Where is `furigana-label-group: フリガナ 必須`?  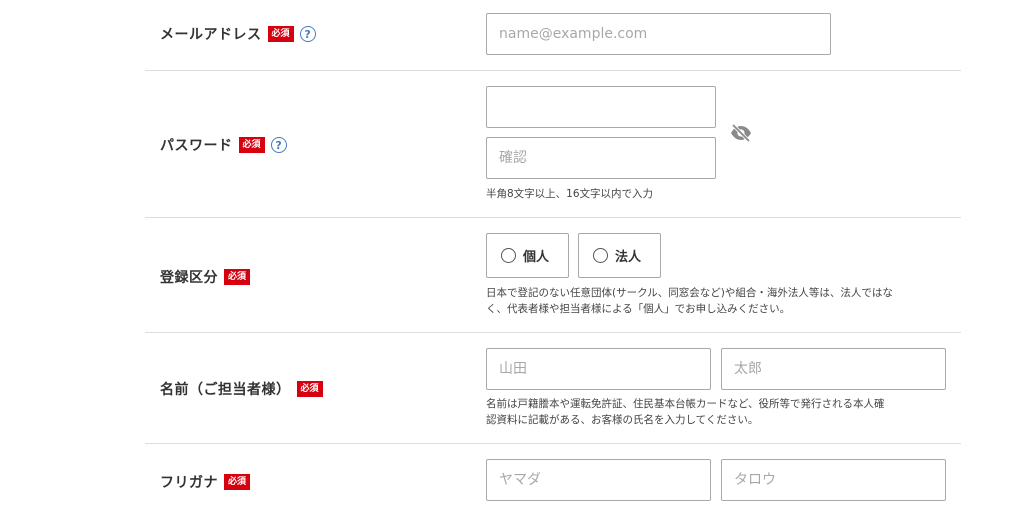 furigana-label-group: フリガナ 必須 is located at coordinates (205, 482).